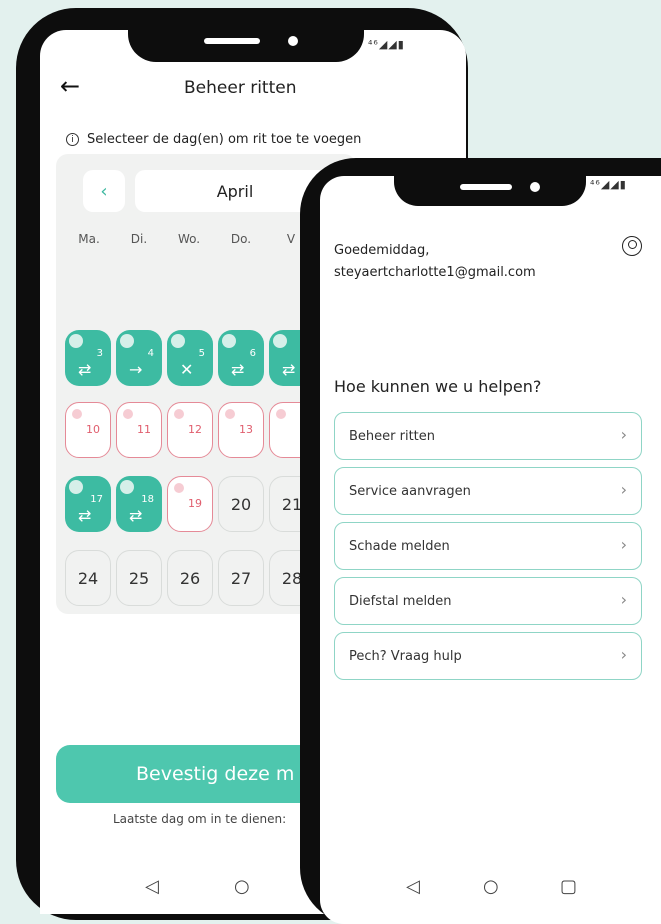 The image size is (661, 924). What do you see at coordinates (241, 578) in the screenshot?
I see `calendar-day: 27` at bounding box center [241, 578].